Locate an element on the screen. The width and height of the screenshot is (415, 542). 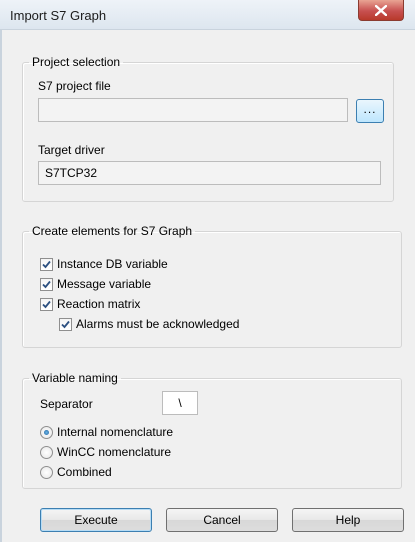
cancel-button: Cancel is located at coordinates (222, 520).